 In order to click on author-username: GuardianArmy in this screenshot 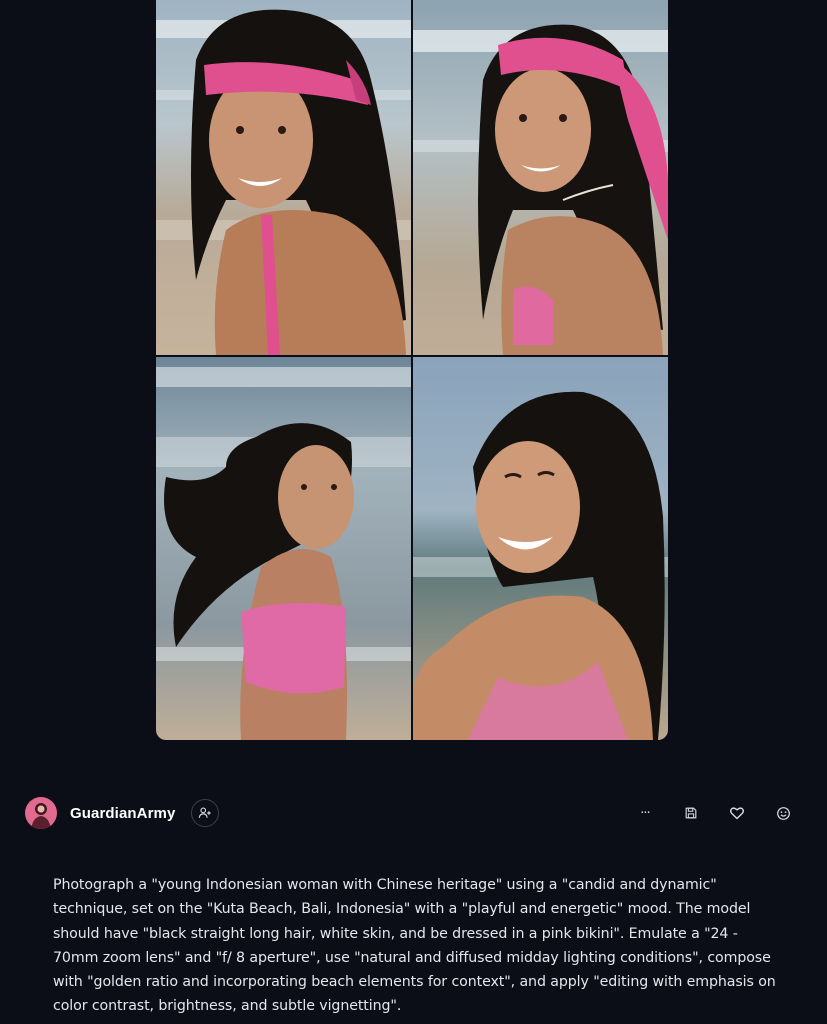, I will do `click(122, 813)`.